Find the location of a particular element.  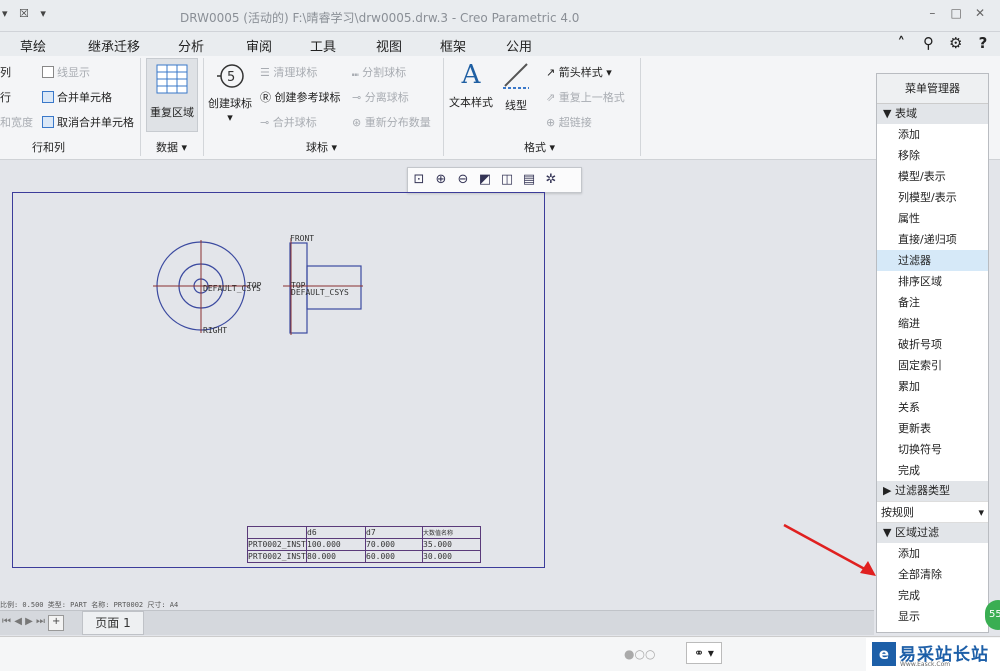

tab-view: 视图 is located at coordinates (389, 45).